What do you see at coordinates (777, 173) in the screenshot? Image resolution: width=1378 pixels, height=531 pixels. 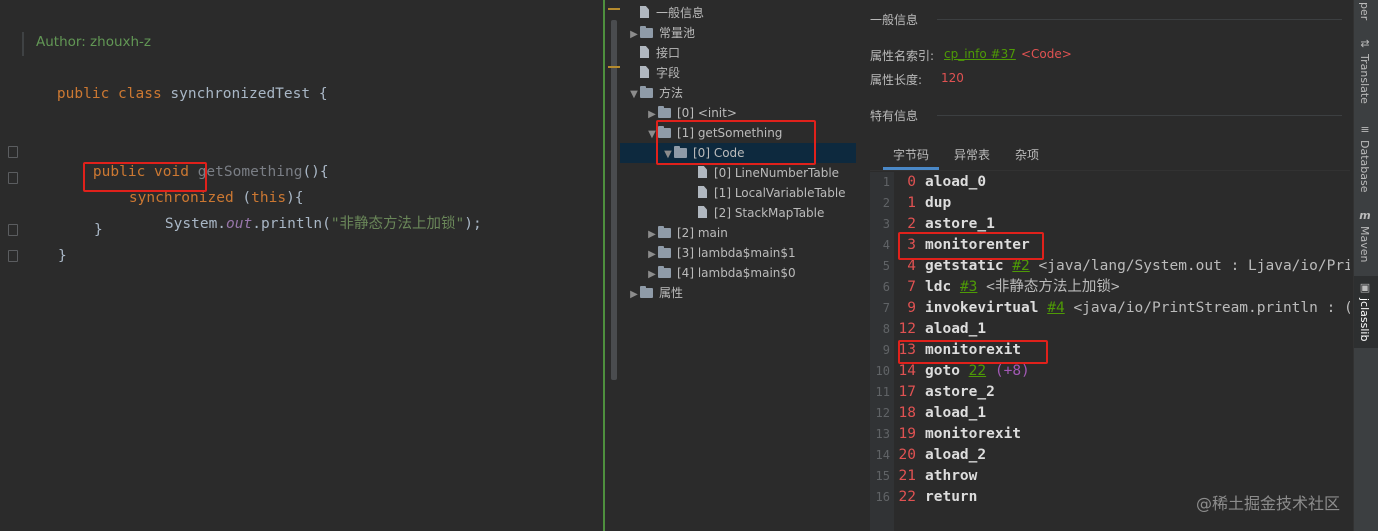 I see `tree-item-label: [0] LineNumberTable` at bounding box center [777, 173].